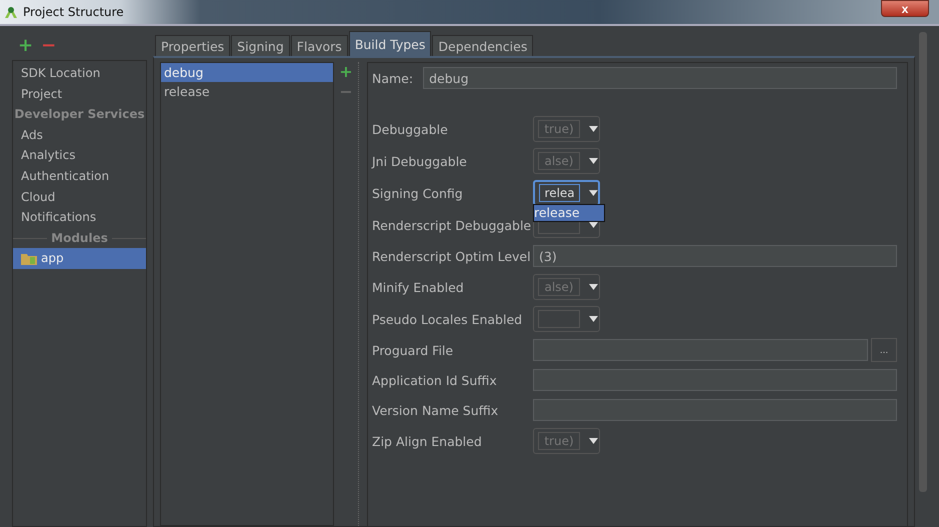  What do you see at coordinates (73, 12) in the screenshot?
I see `window-title: Project Structure` at bounding box center [73, 12].